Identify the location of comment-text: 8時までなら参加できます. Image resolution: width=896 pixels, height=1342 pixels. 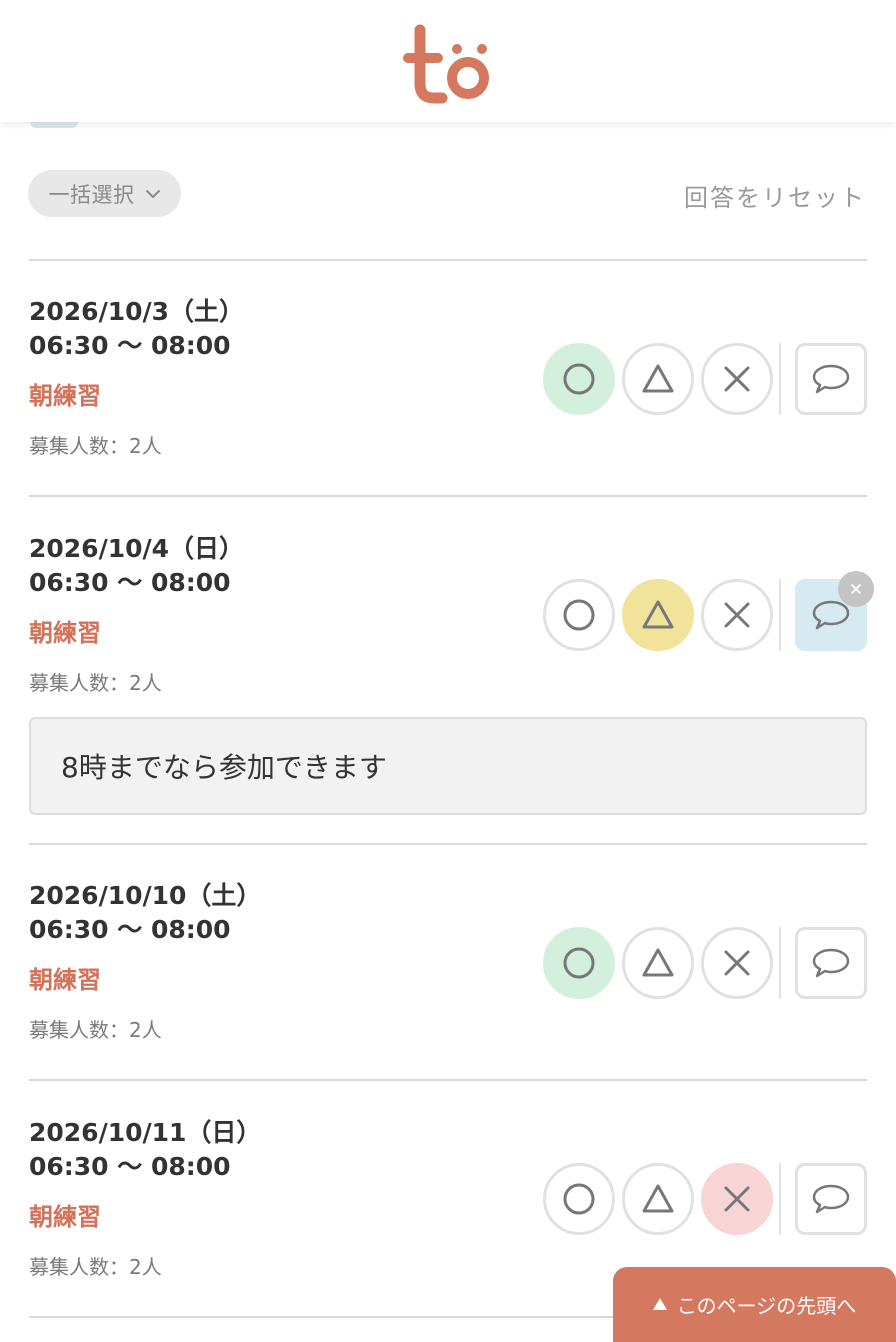
(448, 766).